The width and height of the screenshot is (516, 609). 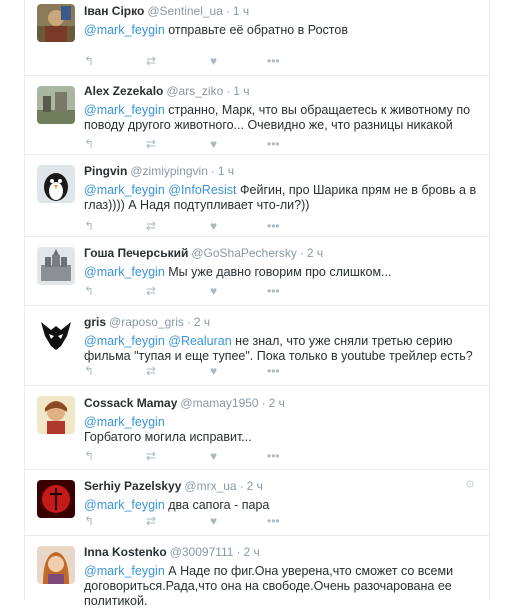 What do you see at coordinates (125, 552) in the screenshot?
I see `user-name: Inna Kostenko` at bounding box center [125, 552].